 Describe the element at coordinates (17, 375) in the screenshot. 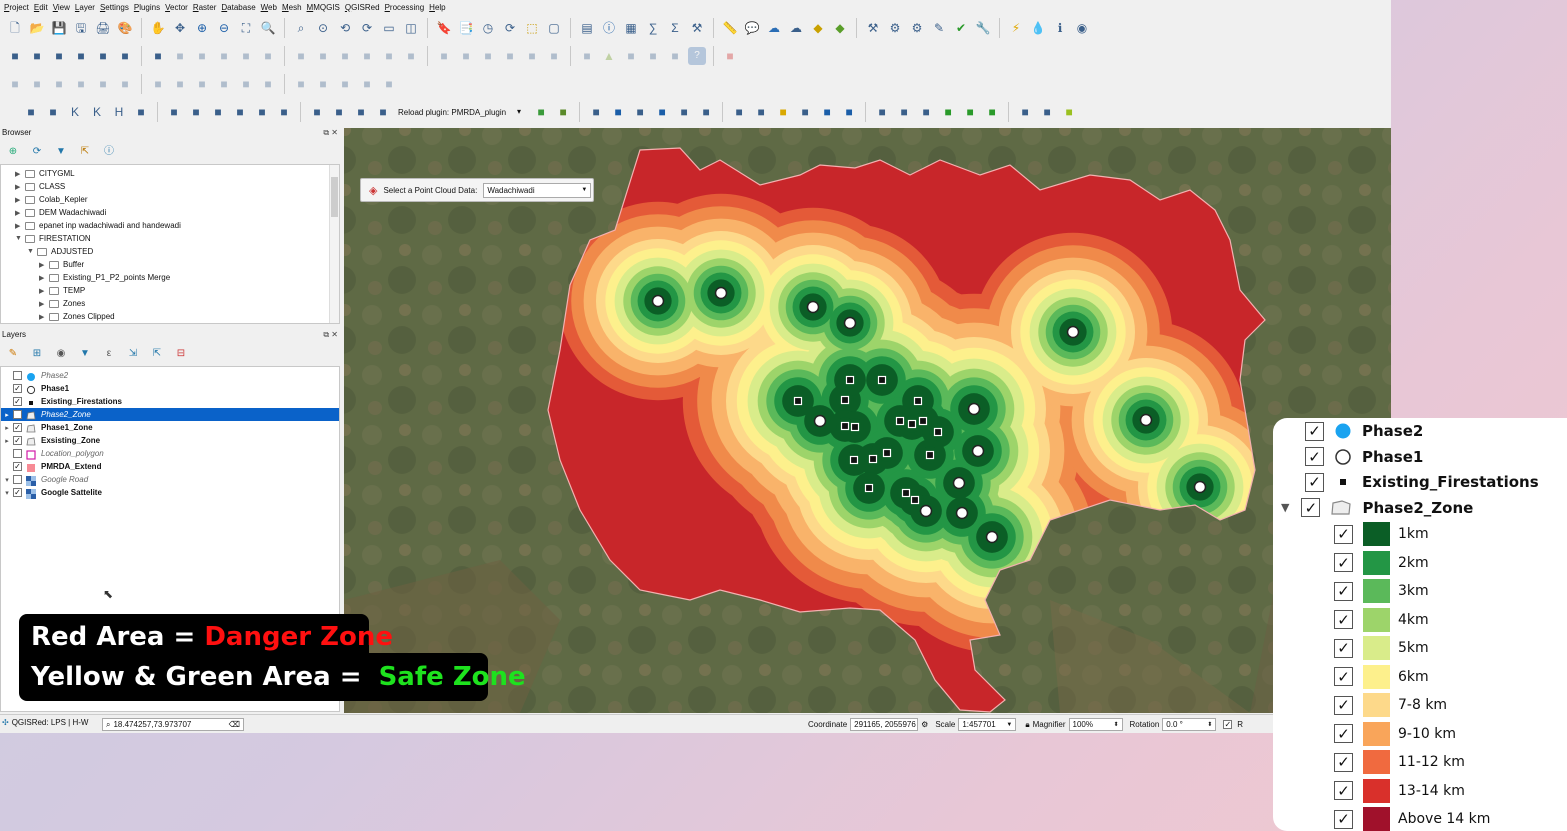

I see `layer-visibility-checkbox` at that location.